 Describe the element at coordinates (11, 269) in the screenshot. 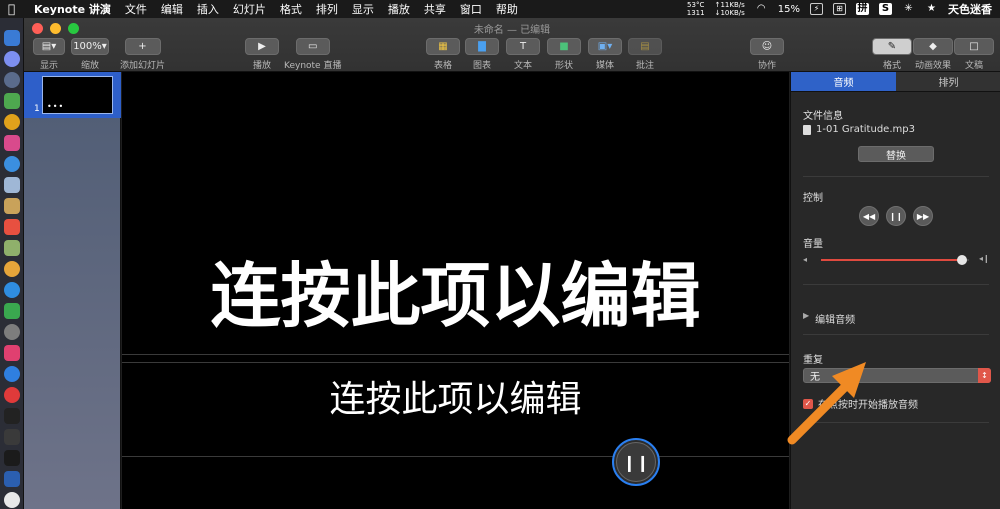

I see `photos-icon` at that location.